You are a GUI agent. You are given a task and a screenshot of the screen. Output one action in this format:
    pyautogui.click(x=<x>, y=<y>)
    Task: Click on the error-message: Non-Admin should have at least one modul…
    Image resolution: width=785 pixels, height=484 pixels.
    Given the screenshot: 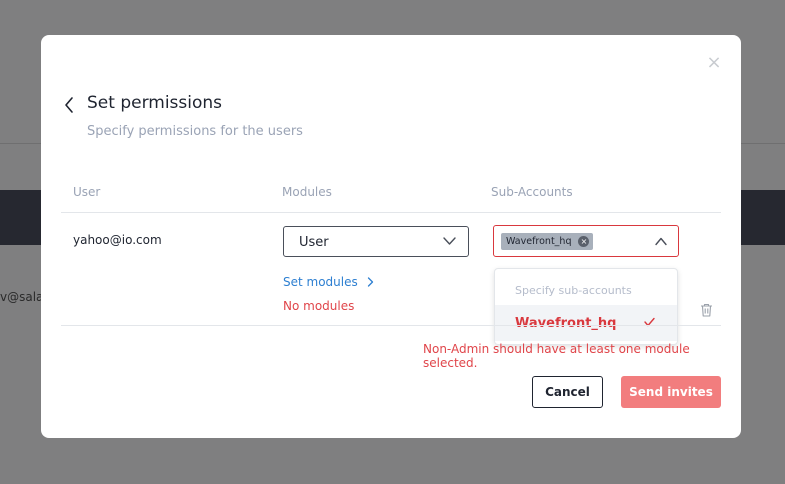 What is the action you would take?
    pyautogui.click(x=556, y=356)
    